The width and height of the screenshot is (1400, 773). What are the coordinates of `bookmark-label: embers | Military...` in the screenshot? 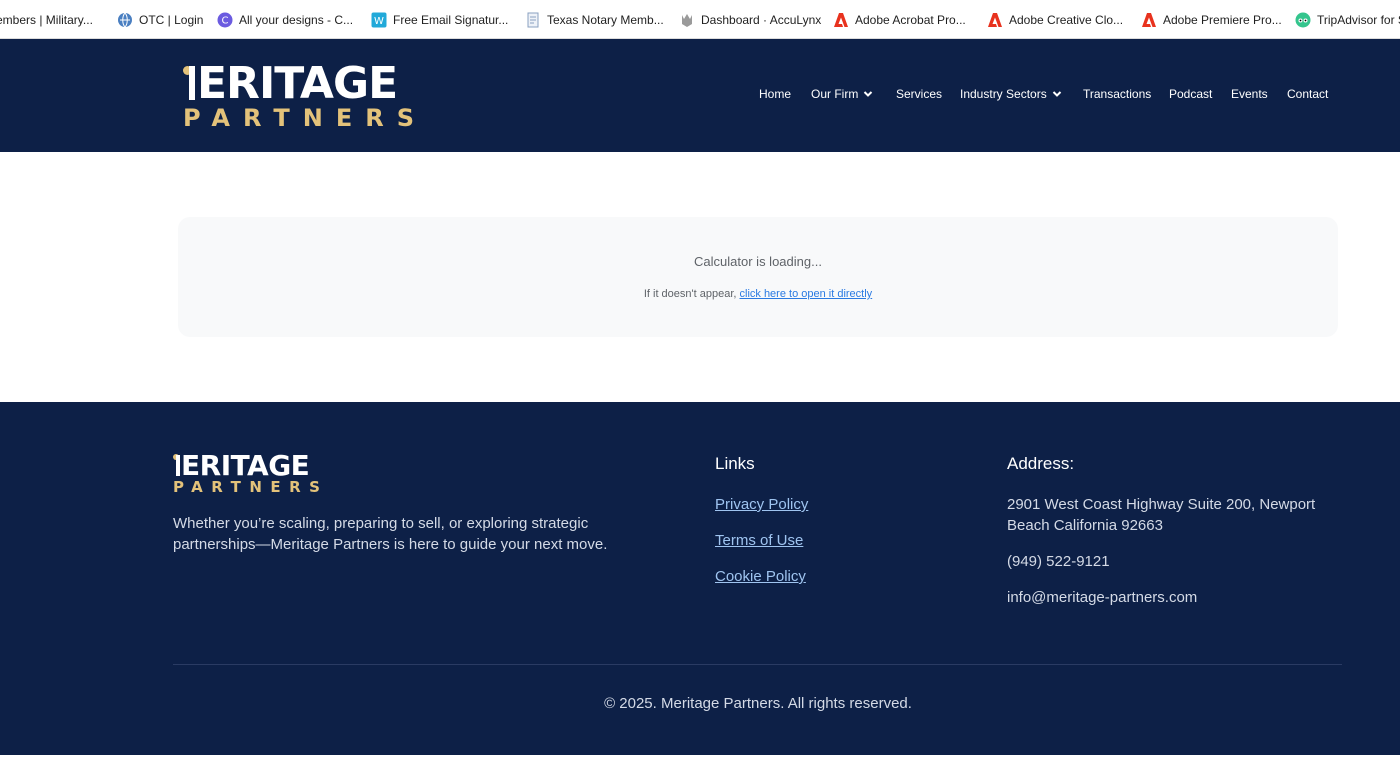 It's located at (46, 19).